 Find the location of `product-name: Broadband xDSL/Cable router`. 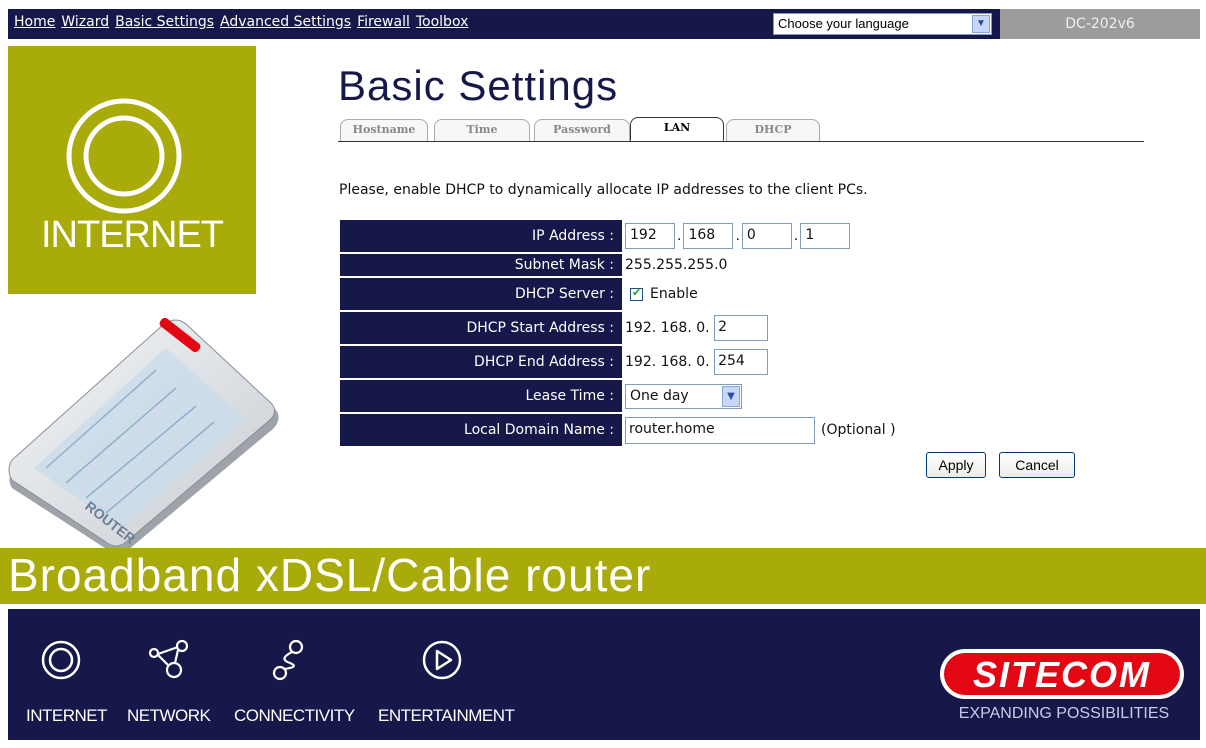

product-name: Broadband xDSL/Cable router is located at coordinates (330, 575).